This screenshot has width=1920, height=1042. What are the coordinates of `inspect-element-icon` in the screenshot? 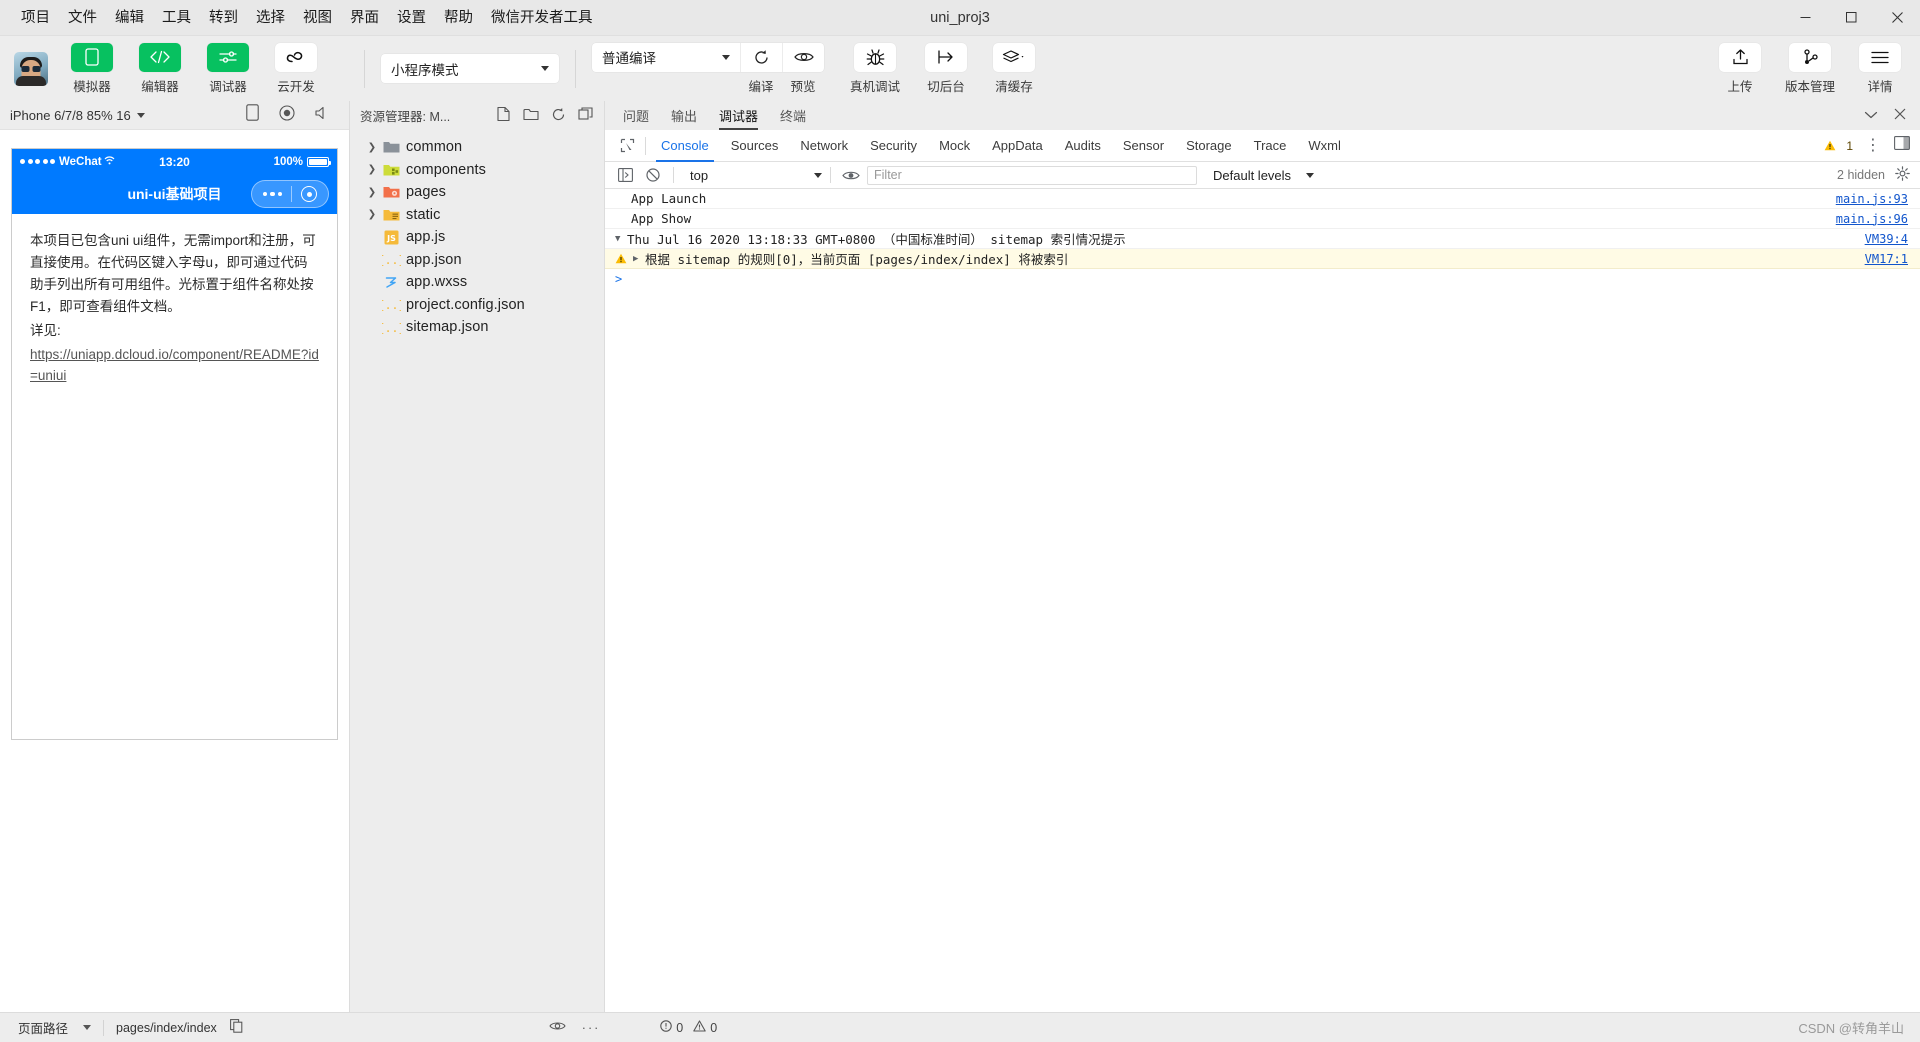 It's located at (627, 146).